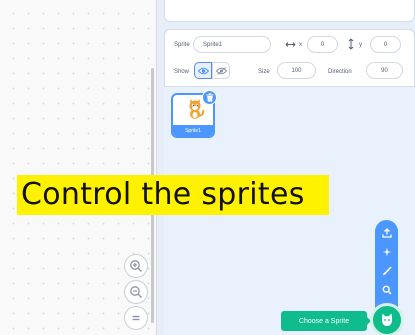  I want to click on search-sprite-button, so click(386, 289).